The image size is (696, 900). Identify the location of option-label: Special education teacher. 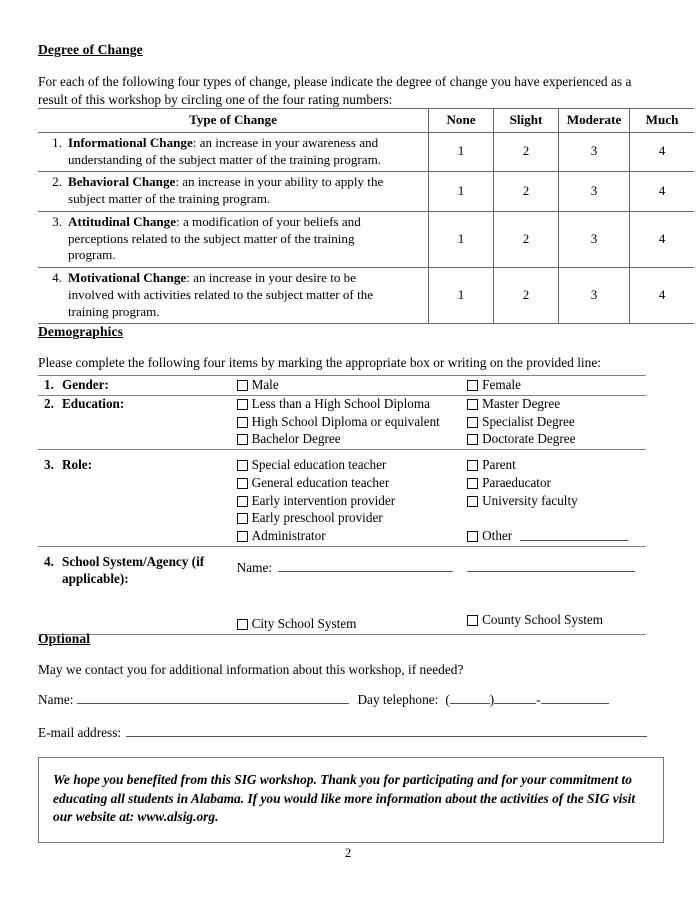
(319, 465).